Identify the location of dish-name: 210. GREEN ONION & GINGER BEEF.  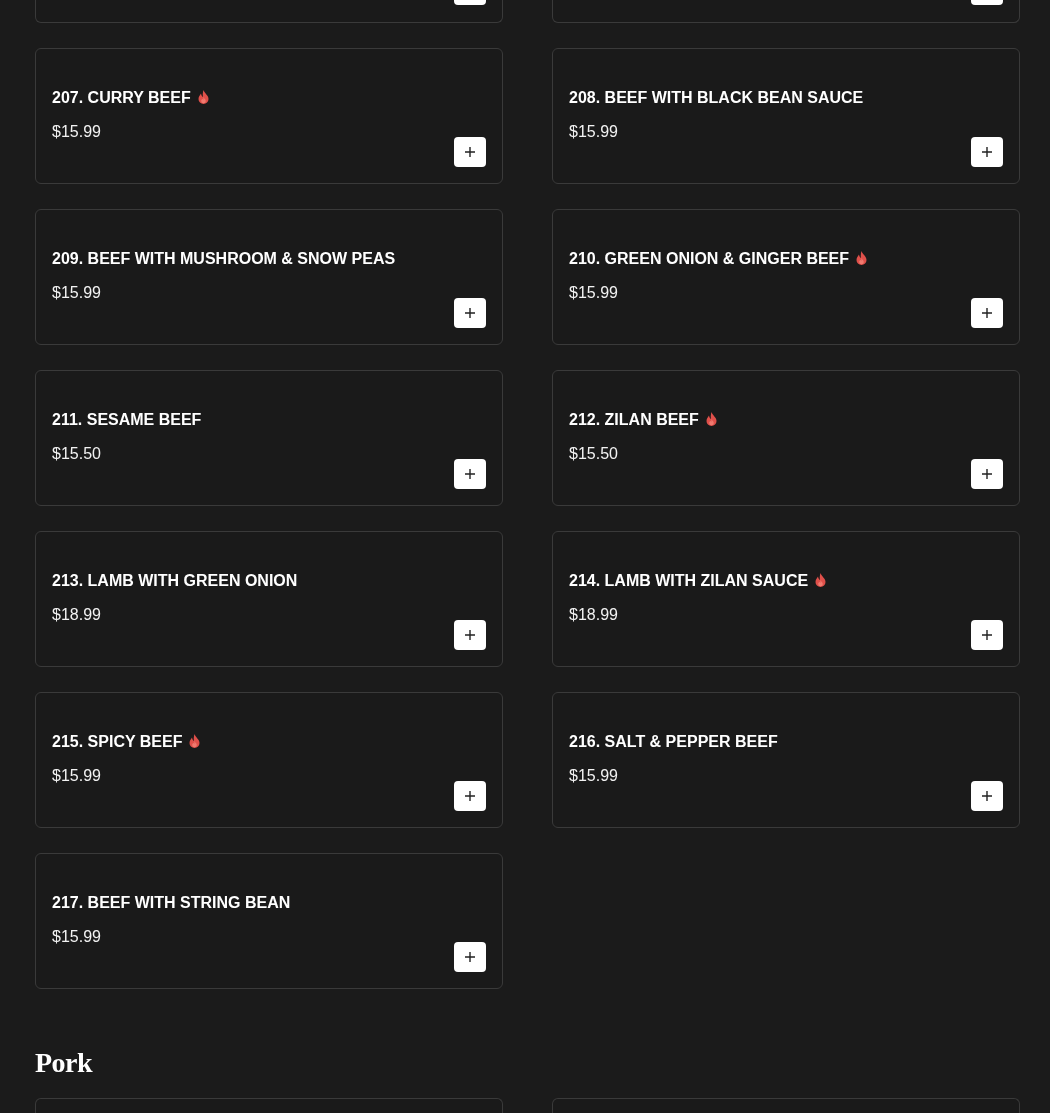
(770, 259).